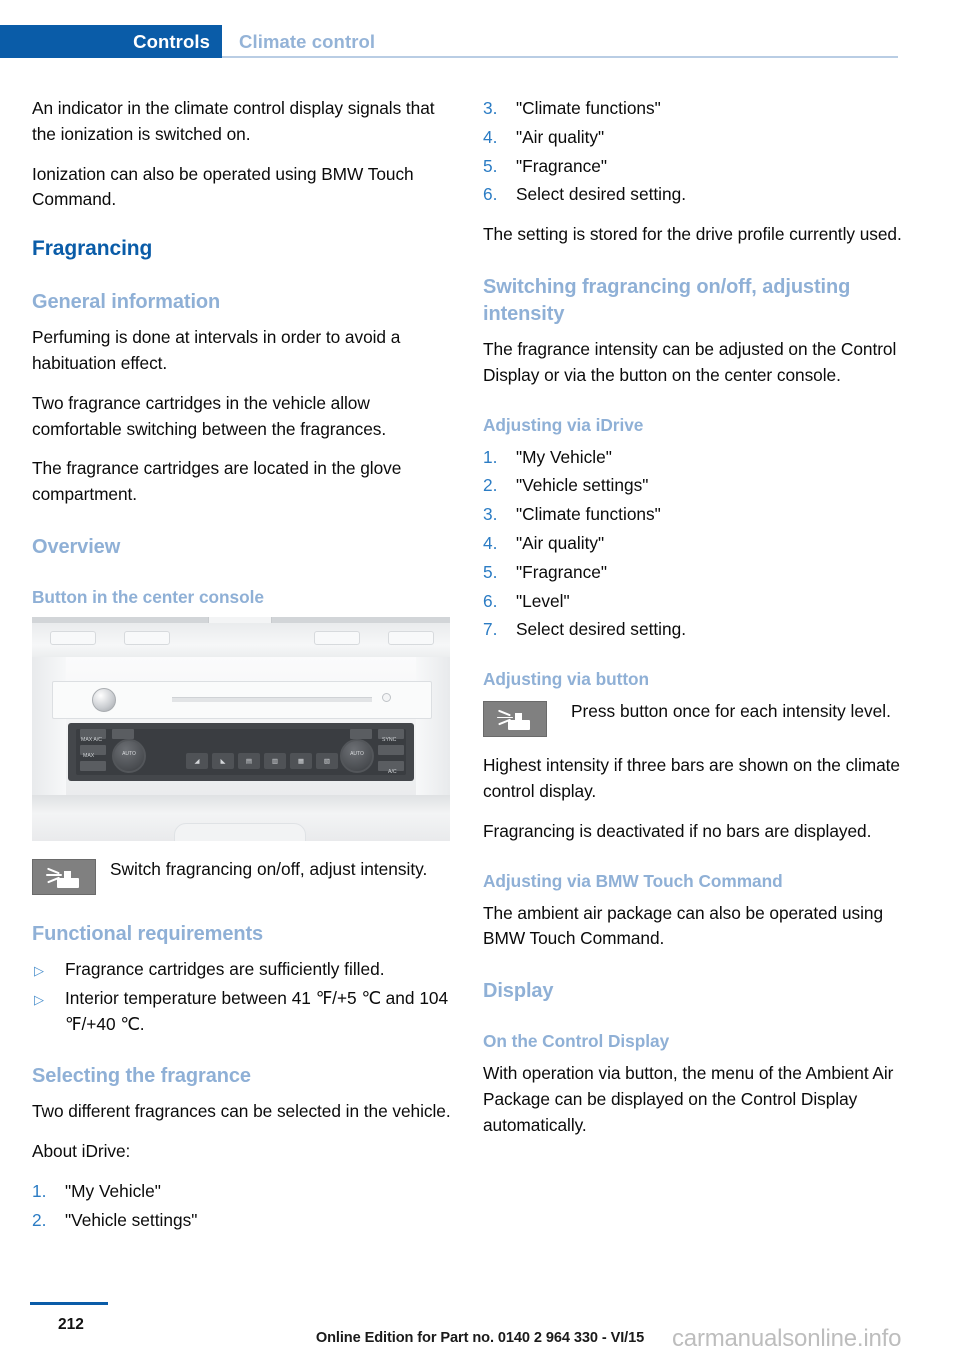 Image resolution: width=960 pixels, height=1362 pixels. Describe the element at coordinates (560, 57) in the screenshot. I see `header-divider` at that location.